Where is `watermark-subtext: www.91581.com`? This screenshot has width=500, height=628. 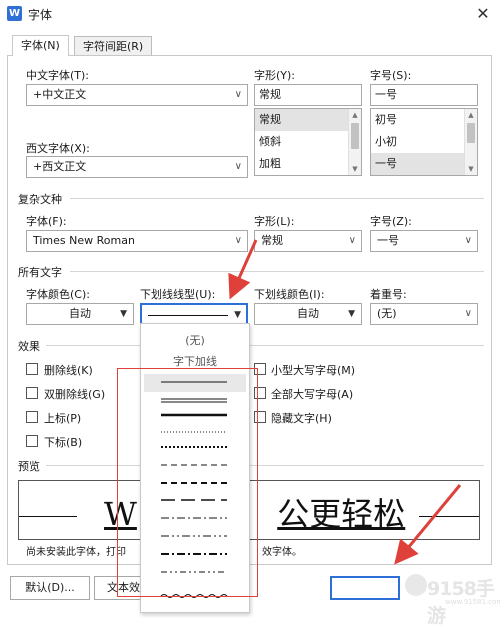
watermark-subtext: www.91581.com is located at coordinates (472, 602).